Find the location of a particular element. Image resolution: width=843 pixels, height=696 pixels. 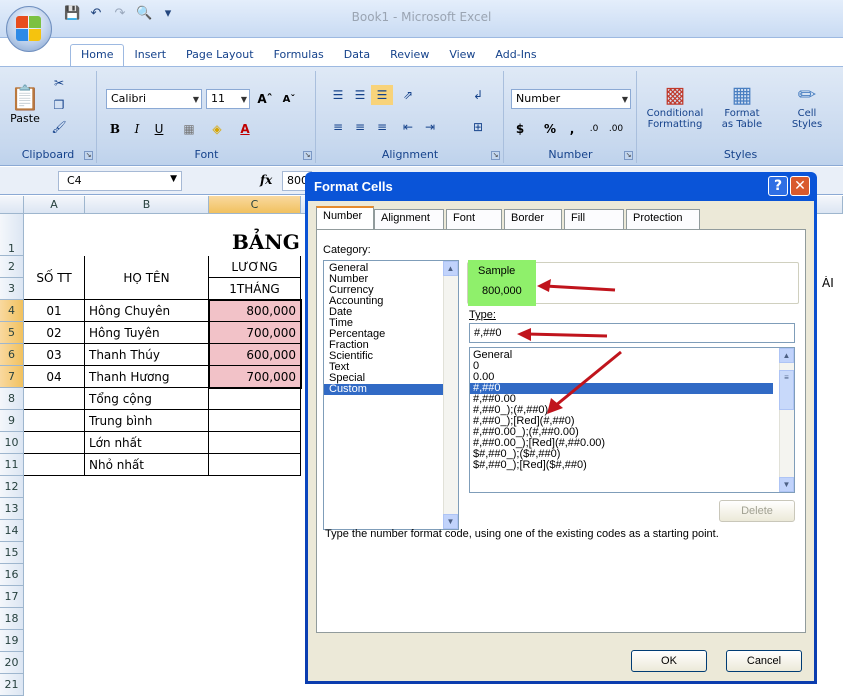

cell-summary-label: Tổng cộng is located at coordinates (147, 399).